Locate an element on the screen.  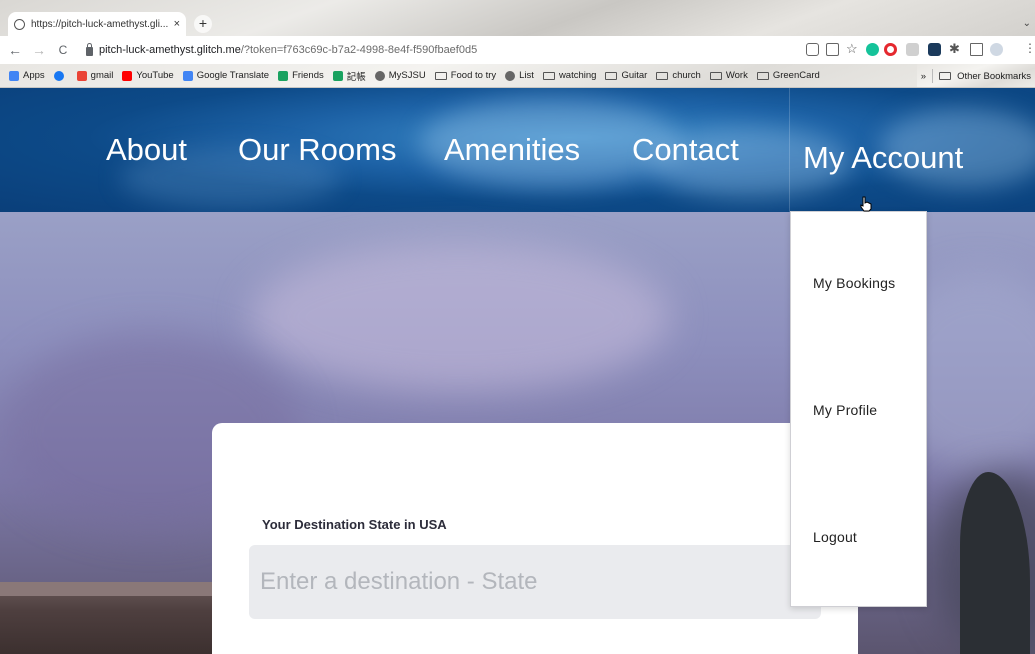
account-dropdown-menu: My Bookings My Profile Logout is located at coordinates (858, 409).